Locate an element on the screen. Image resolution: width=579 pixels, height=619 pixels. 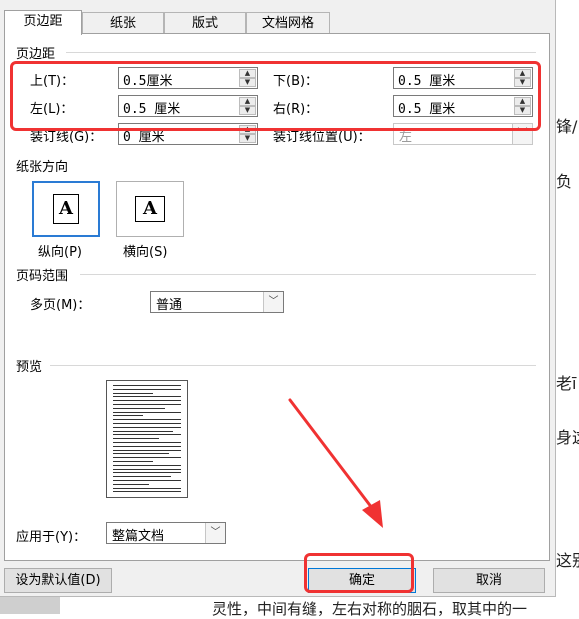
tab-margins: 页边距 is located at coordinates (43, 22).